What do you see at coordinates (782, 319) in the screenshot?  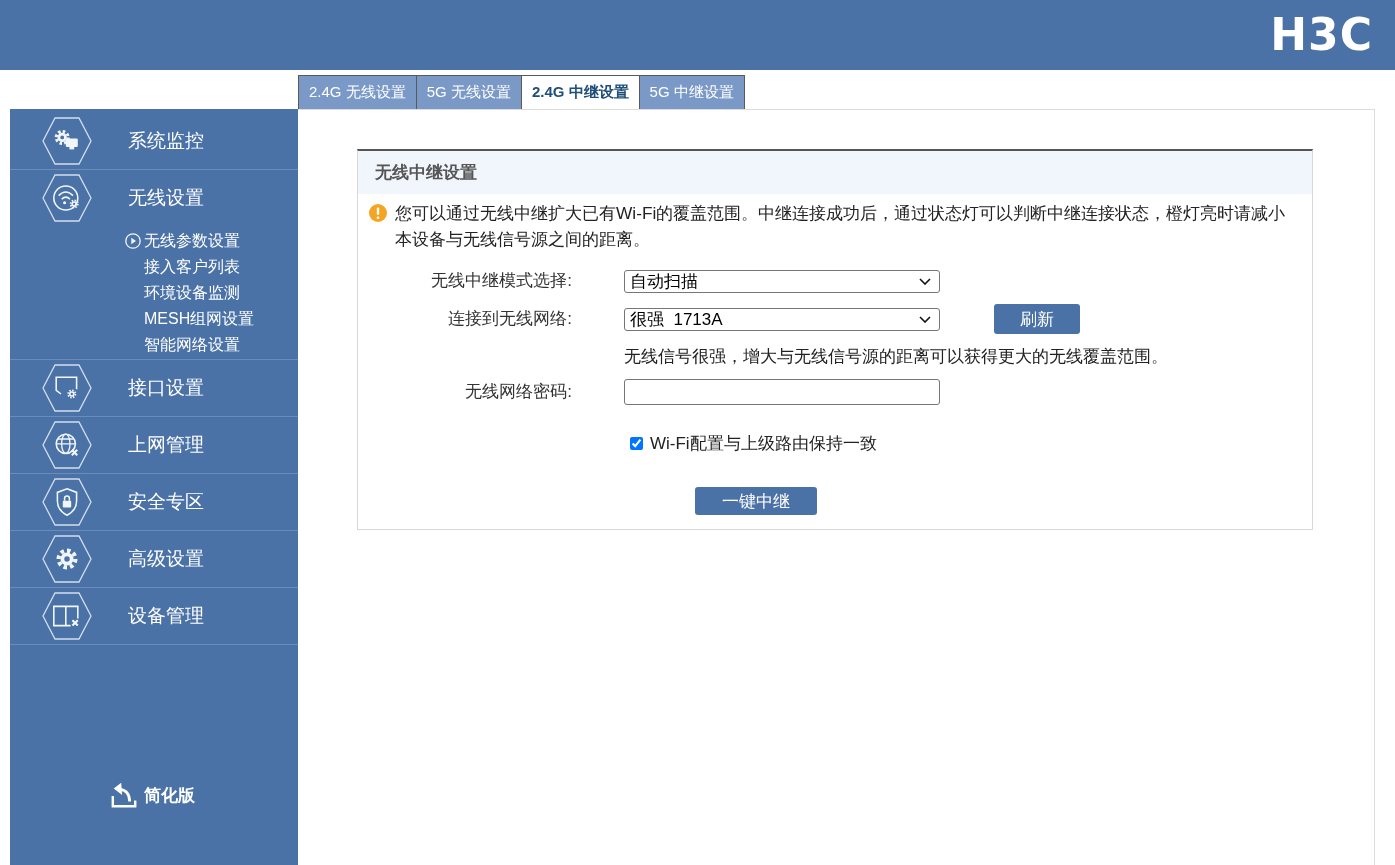 I see `dropdown-field: 很强 1713A` at bounding box center [782, 319].